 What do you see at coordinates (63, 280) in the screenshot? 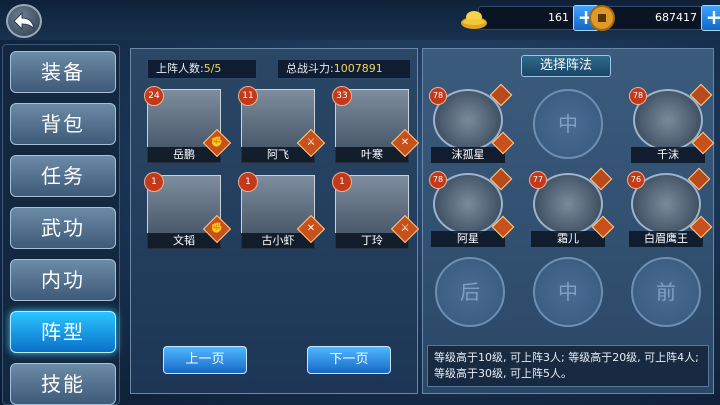
I see `sidebar-item-inner-power: 内功` at bounding box center [63, 280].